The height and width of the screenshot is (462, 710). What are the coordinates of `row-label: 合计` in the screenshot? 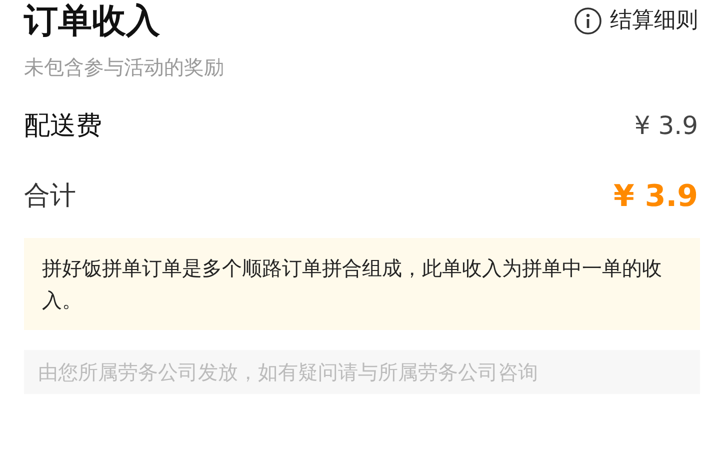 It's located at (50, 196).